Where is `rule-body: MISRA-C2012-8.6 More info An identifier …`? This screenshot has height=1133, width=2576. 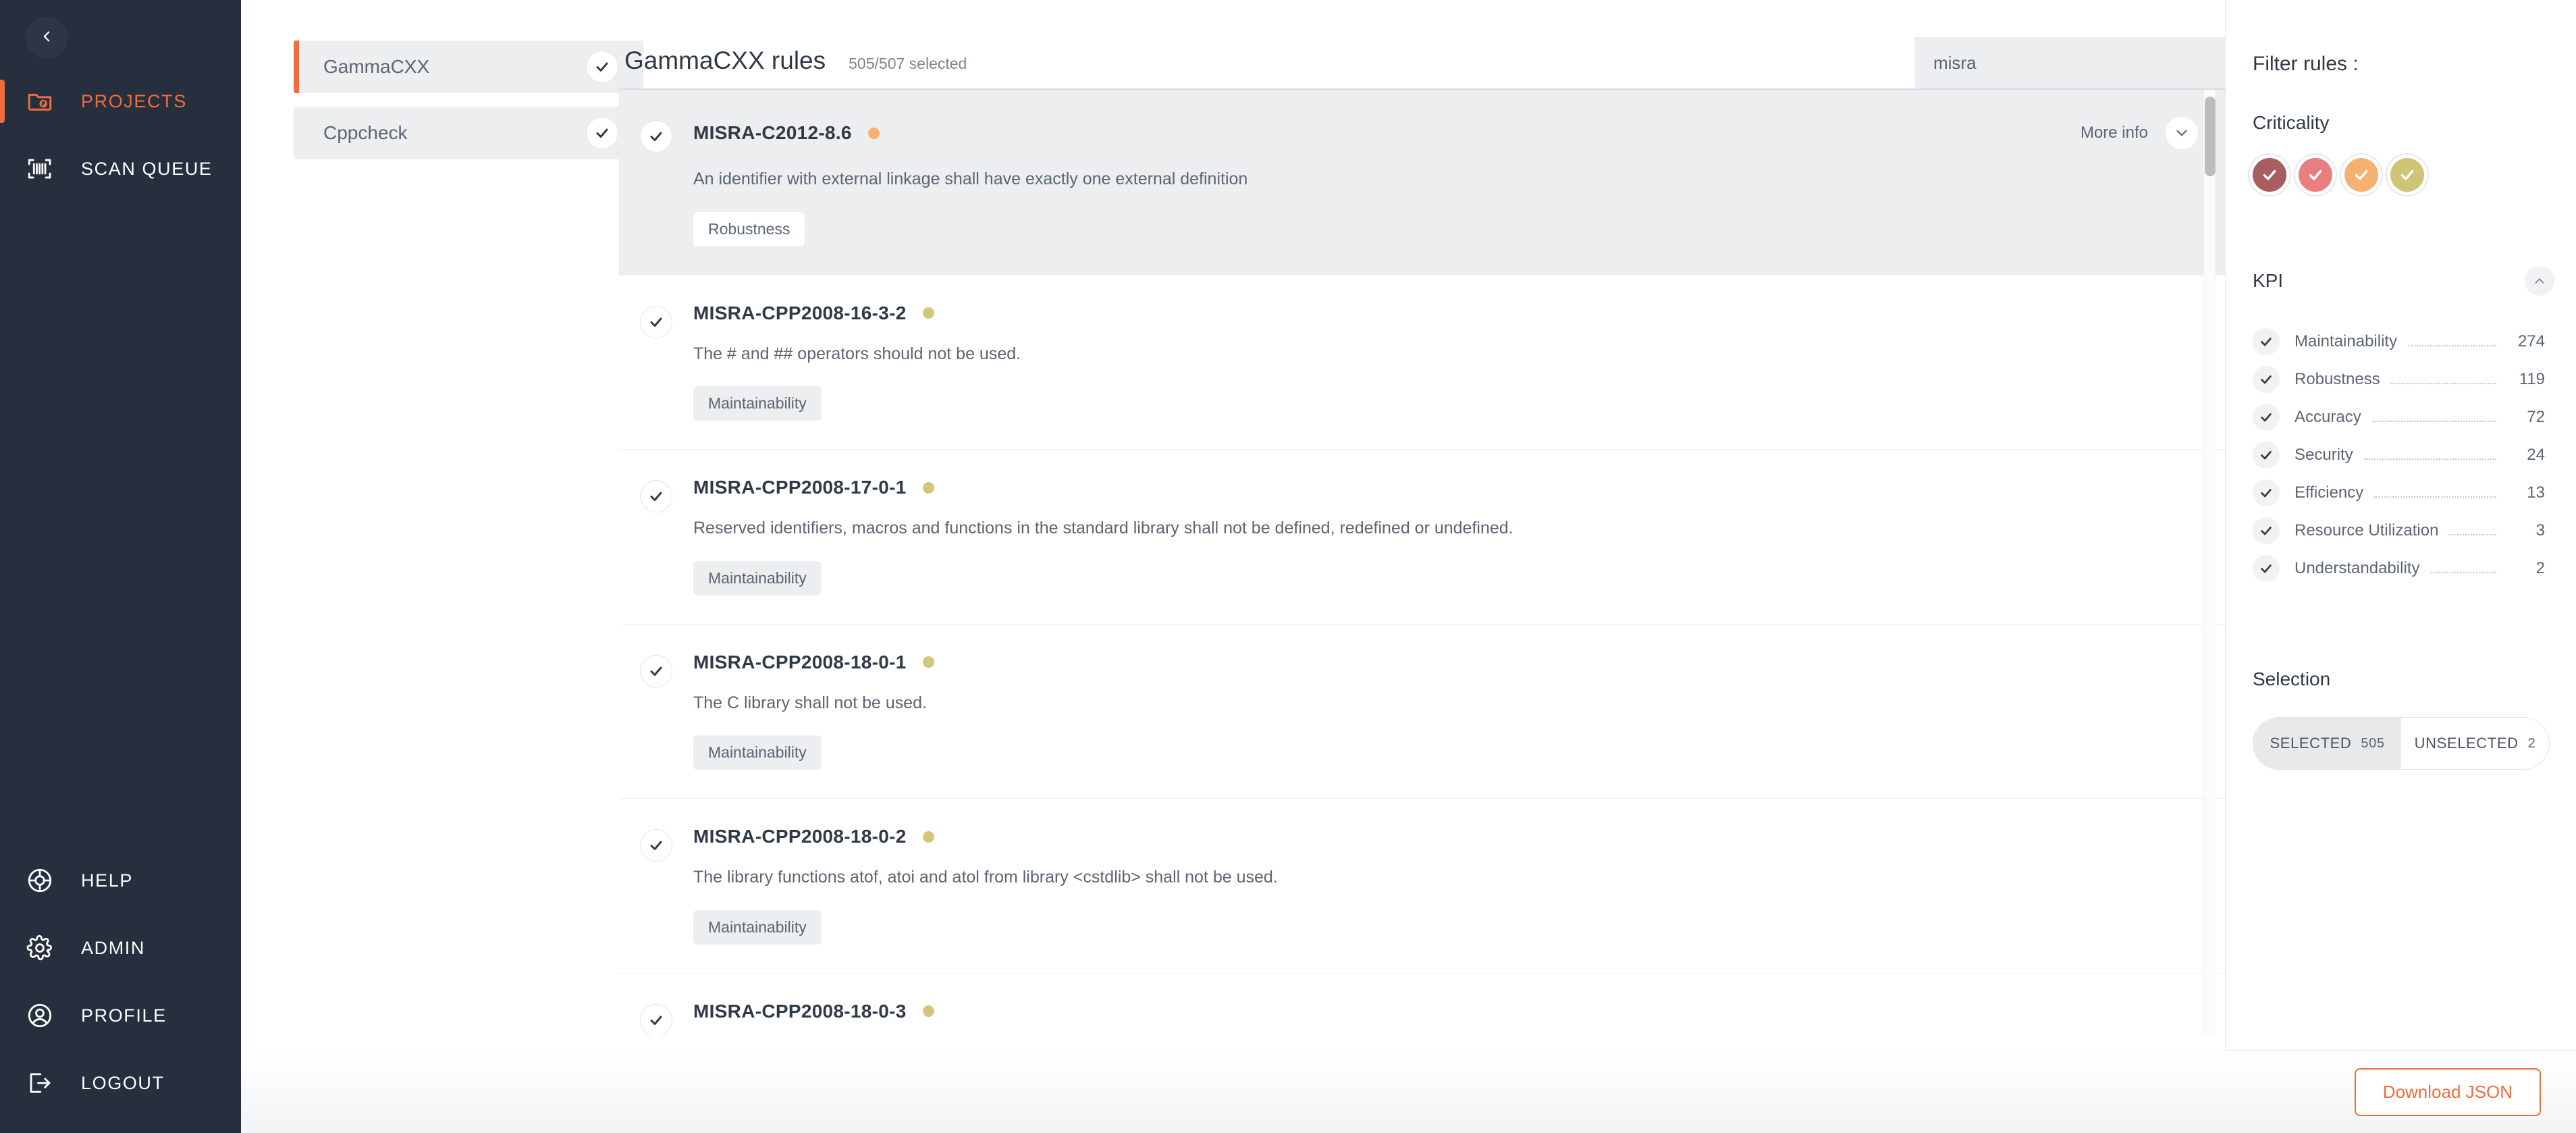 rule-body: MISRA-C2012-8.6 More info An identifier … is located at coordinates (1459, 181).